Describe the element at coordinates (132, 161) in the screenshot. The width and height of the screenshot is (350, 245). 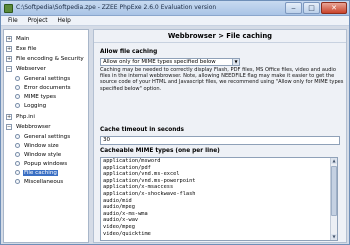
I see `mime-type-line: application/msword` at that location.